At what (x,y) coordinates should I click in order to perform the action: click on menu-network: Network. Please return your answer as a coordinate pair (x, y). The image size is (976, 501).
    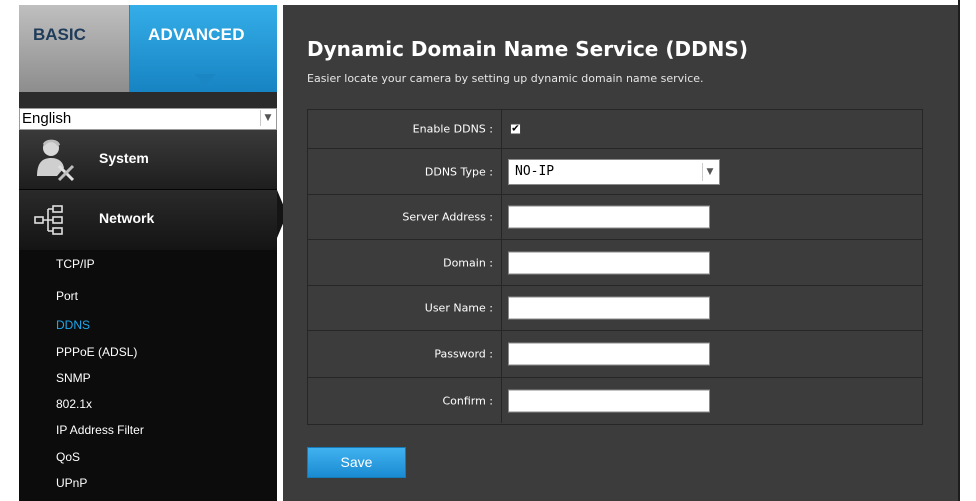
    Looking at the image, I should click on (148, 220).